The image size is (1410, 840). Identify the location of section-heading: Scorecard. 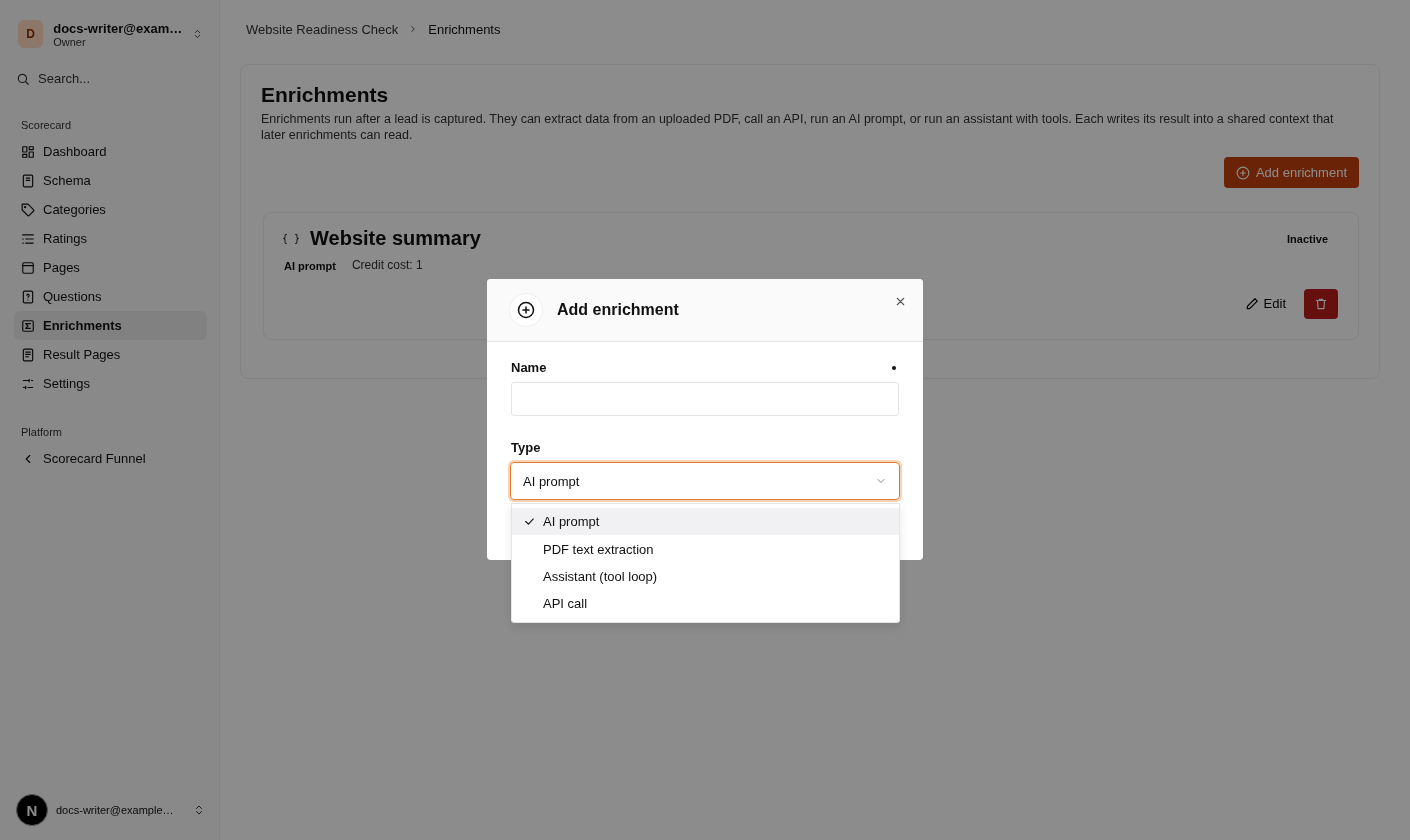
(47, 125).